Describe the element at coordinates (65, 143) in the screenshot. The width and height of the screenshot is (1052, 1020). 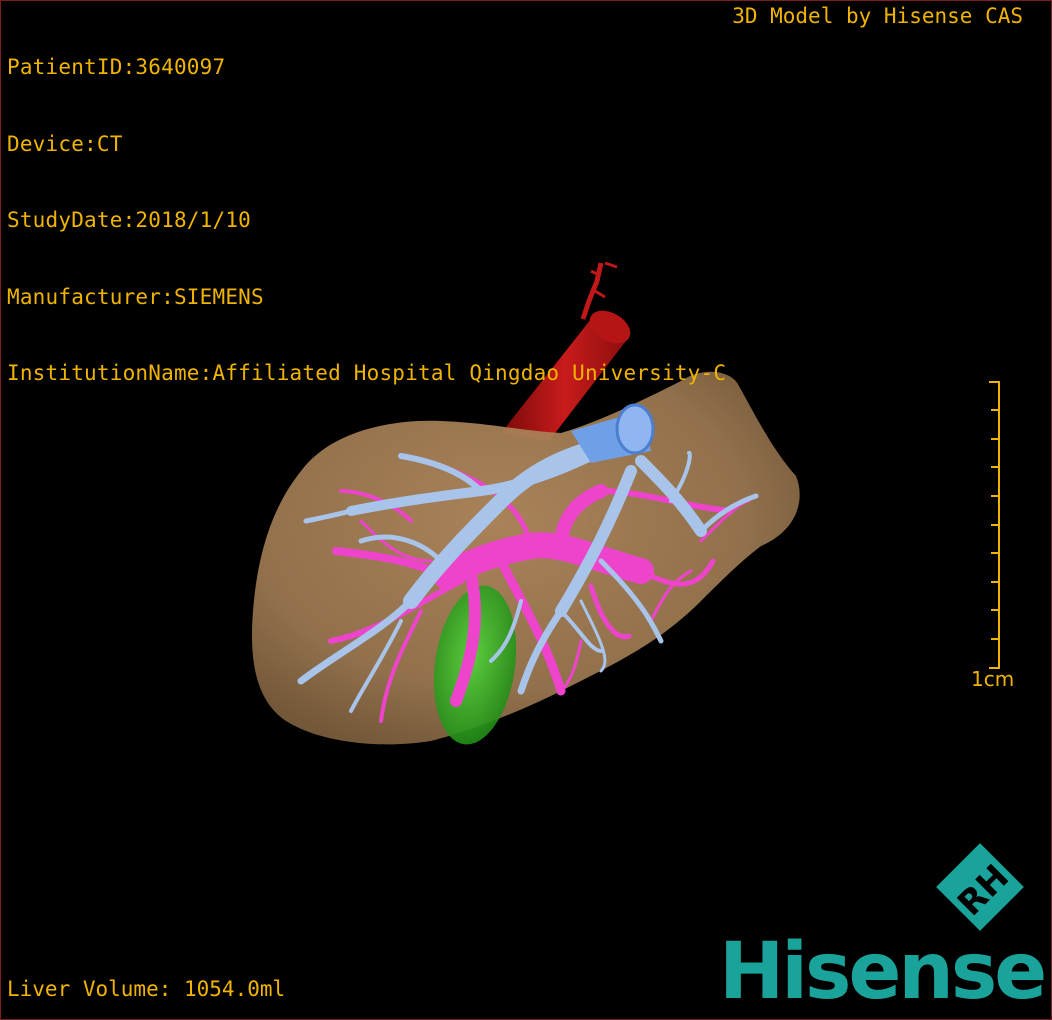
I see `device: Device:CT` at that location.